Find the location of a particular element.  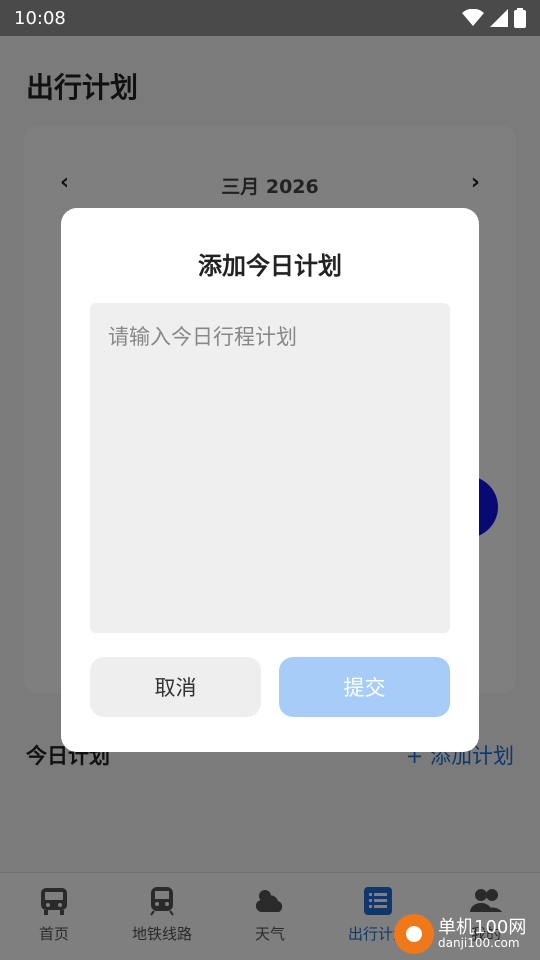

dialog-title: 添加今日计划 is located at coordinates (270, 266).